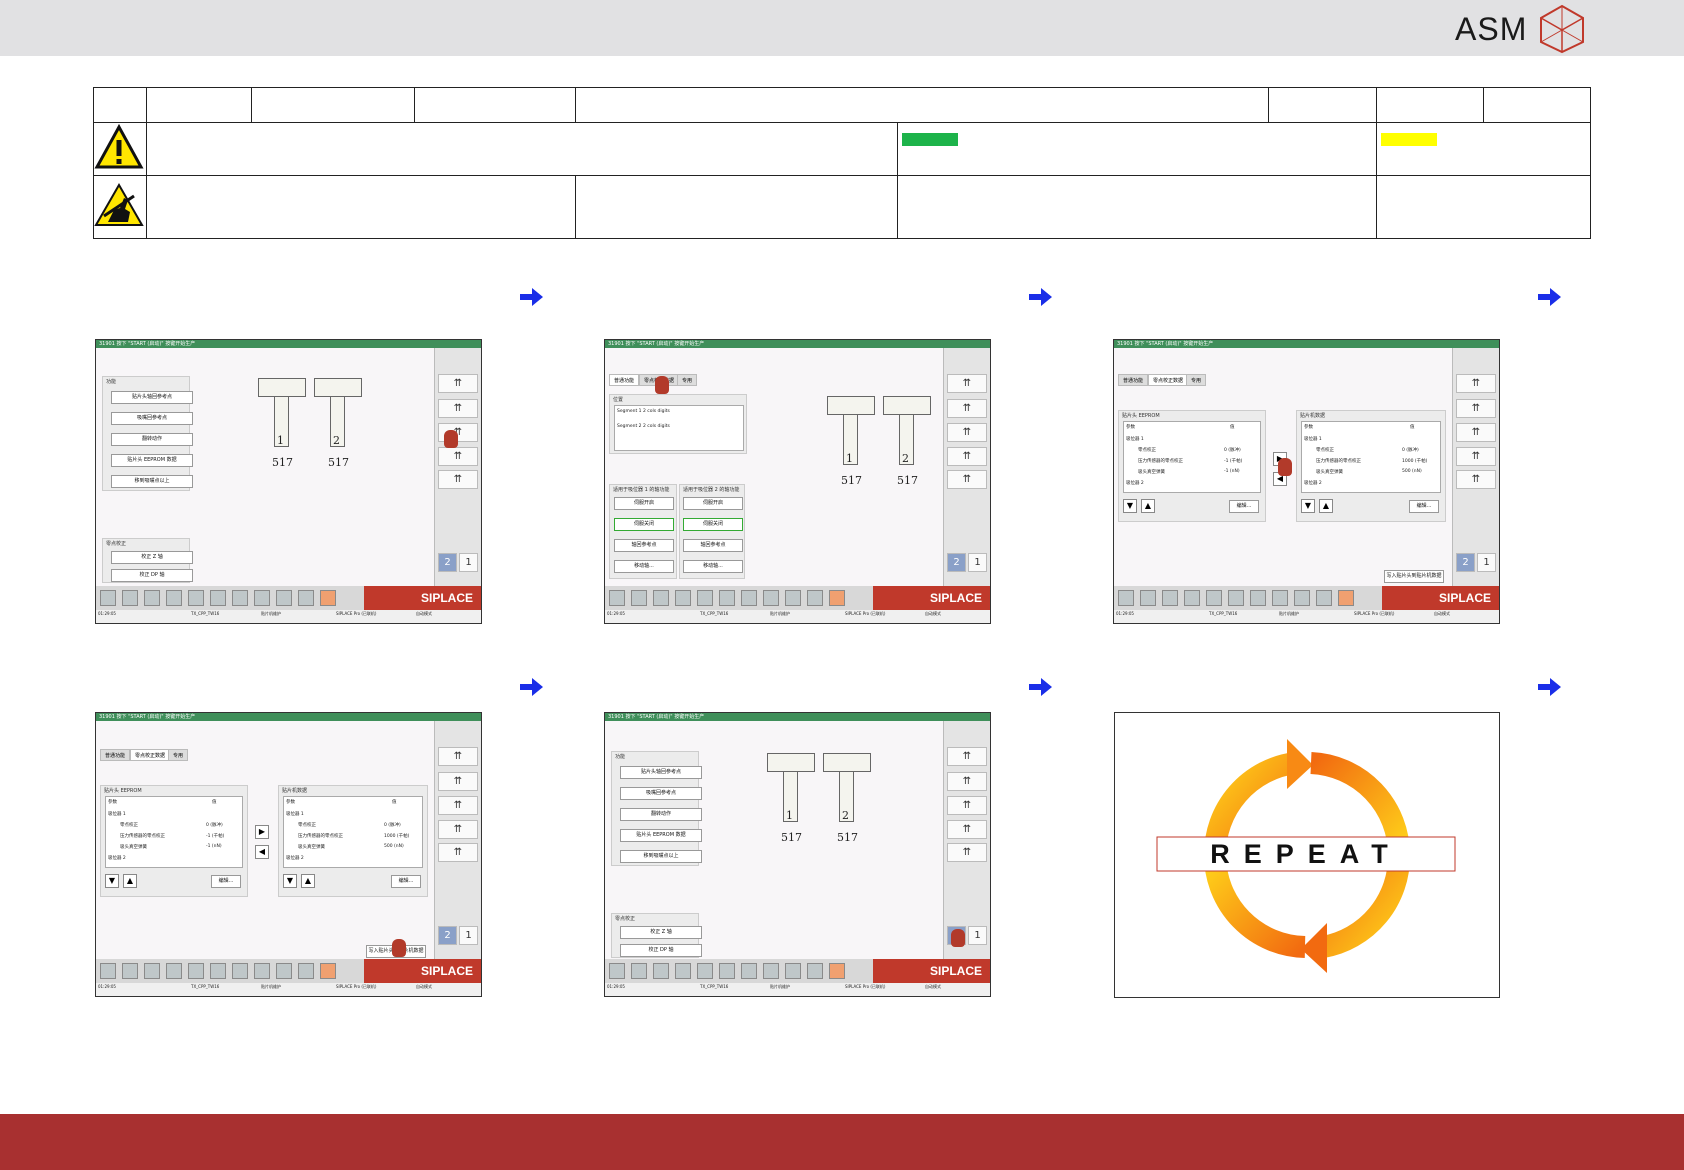 The width and height of the screenshot is (1684, 1170). What do you see at coordinates (661, 835) in the screenshot?
I see `eeprom-data-button: 贴片头 EEPROM 数据` at bounding box center [661, 835].